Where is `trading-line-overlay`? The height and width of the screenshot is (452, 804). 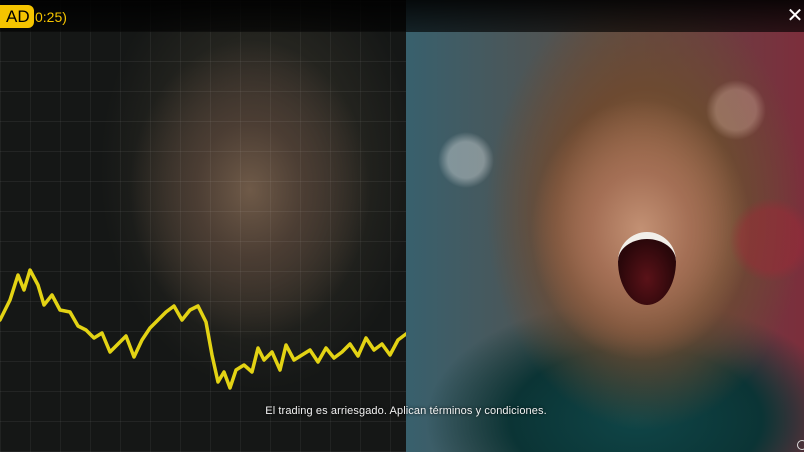 trading-line-overlay is located at coordinates (203, 329).